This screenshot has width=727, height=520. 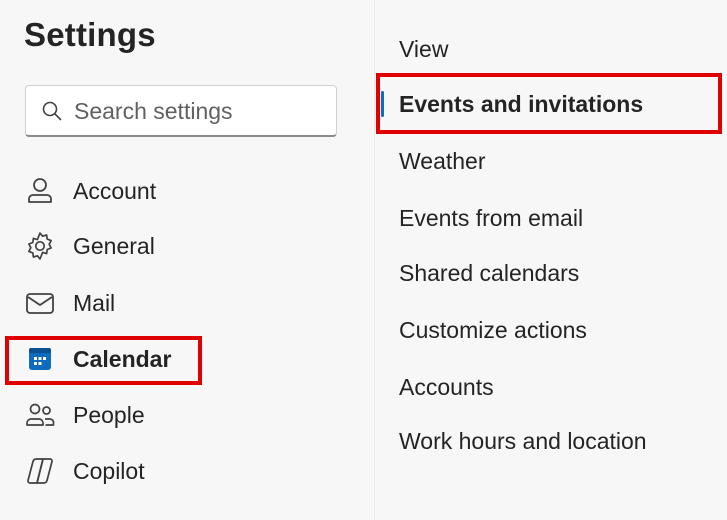 What do you see at coordinates (90, 34) in the screenshot?
I see `settings-title: Settings` at bounding box center [90, 34].